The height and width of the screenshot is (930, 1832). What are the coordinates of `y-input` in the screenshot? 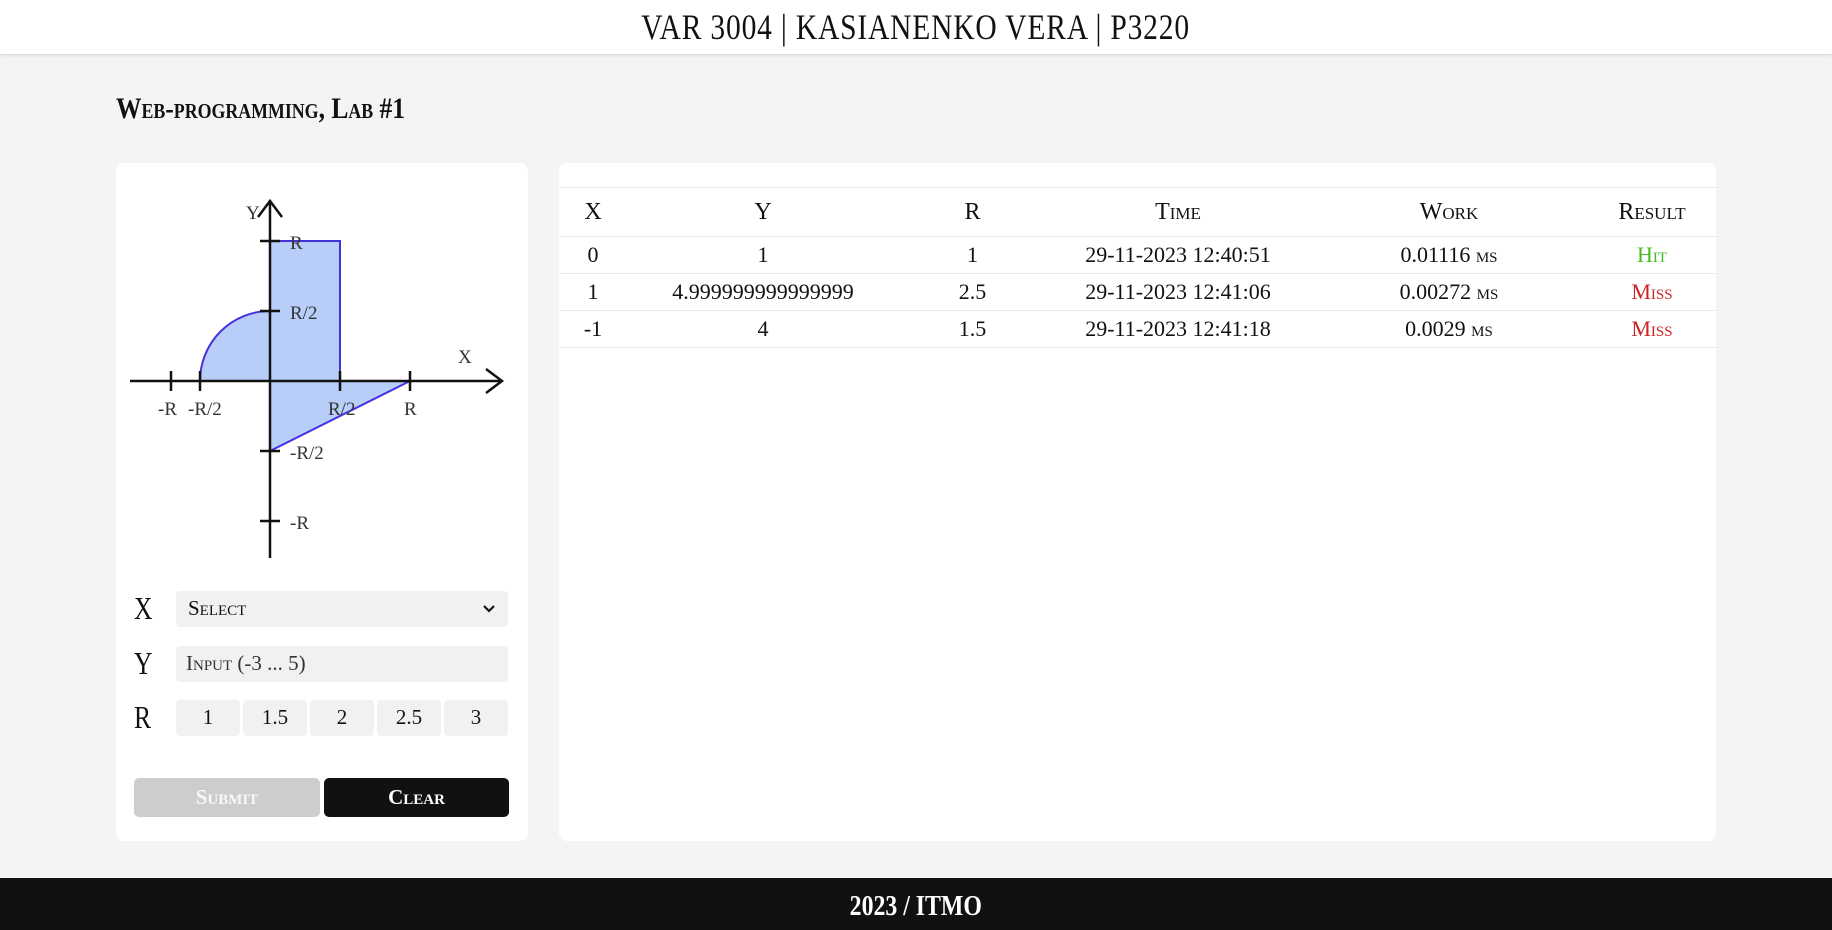 It's located at (342, 663).